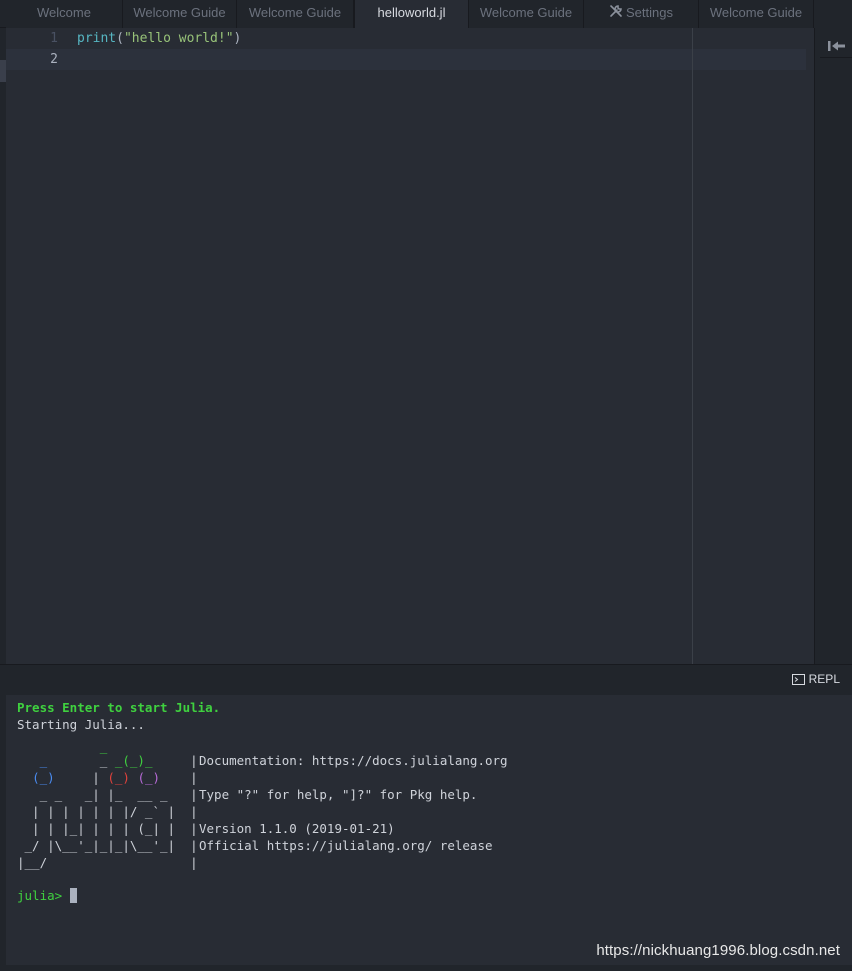 The width and height of the screenshot is (852, 971). I want to click on repl-prompt-line: julia>, so click(47, 895).